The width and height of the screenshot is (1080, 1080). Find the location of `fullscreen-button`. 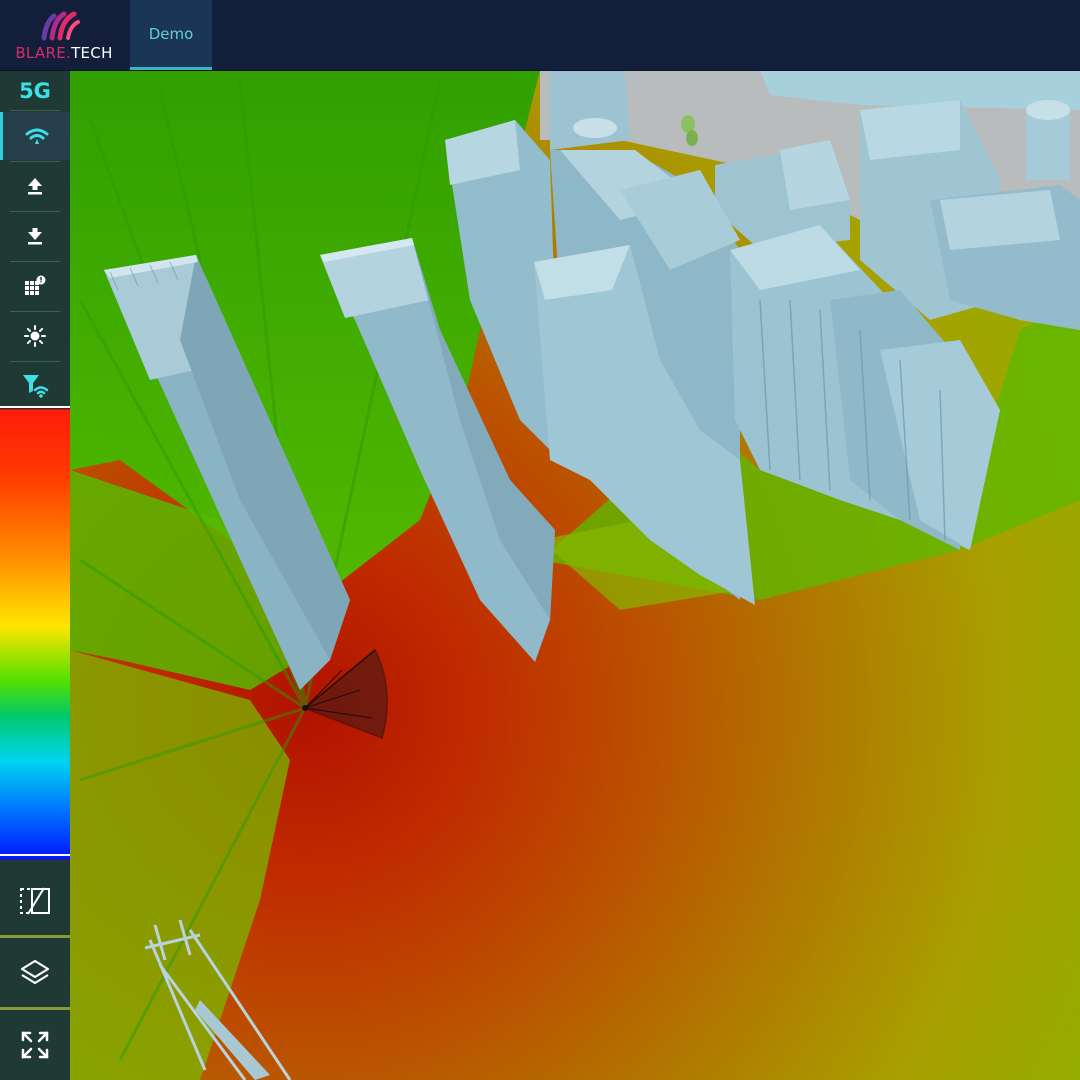

fullscreen-button is located at coordinates (35, 1045).